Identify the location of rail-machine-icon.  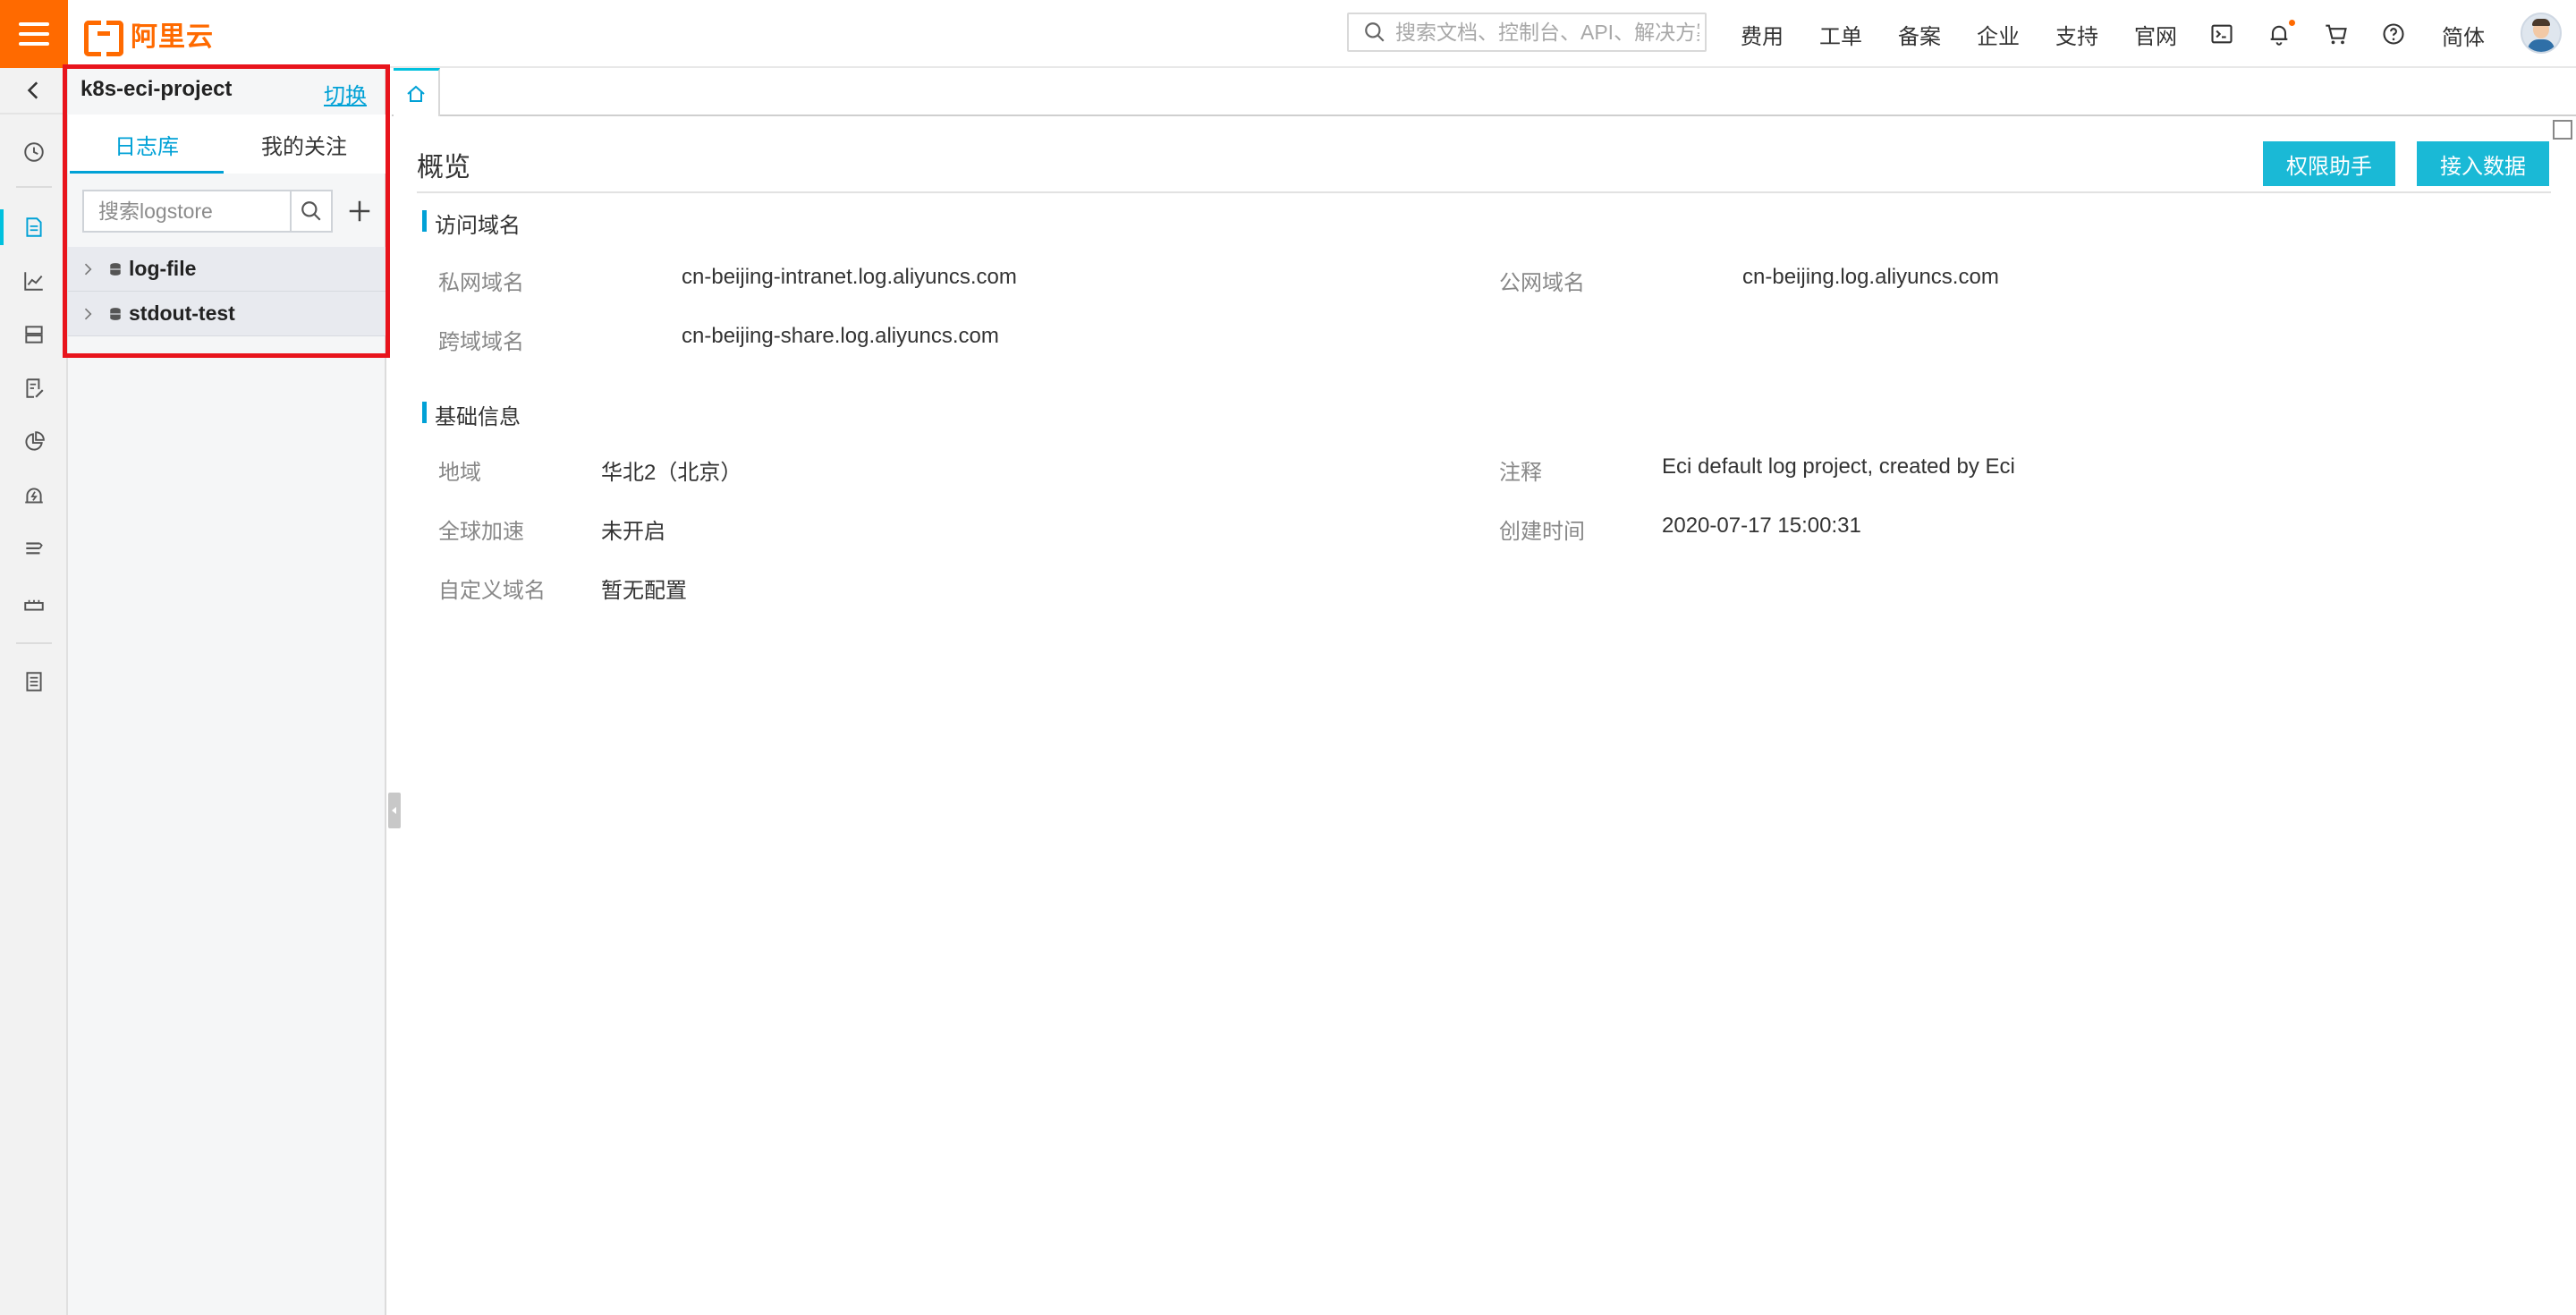
(34, 603).